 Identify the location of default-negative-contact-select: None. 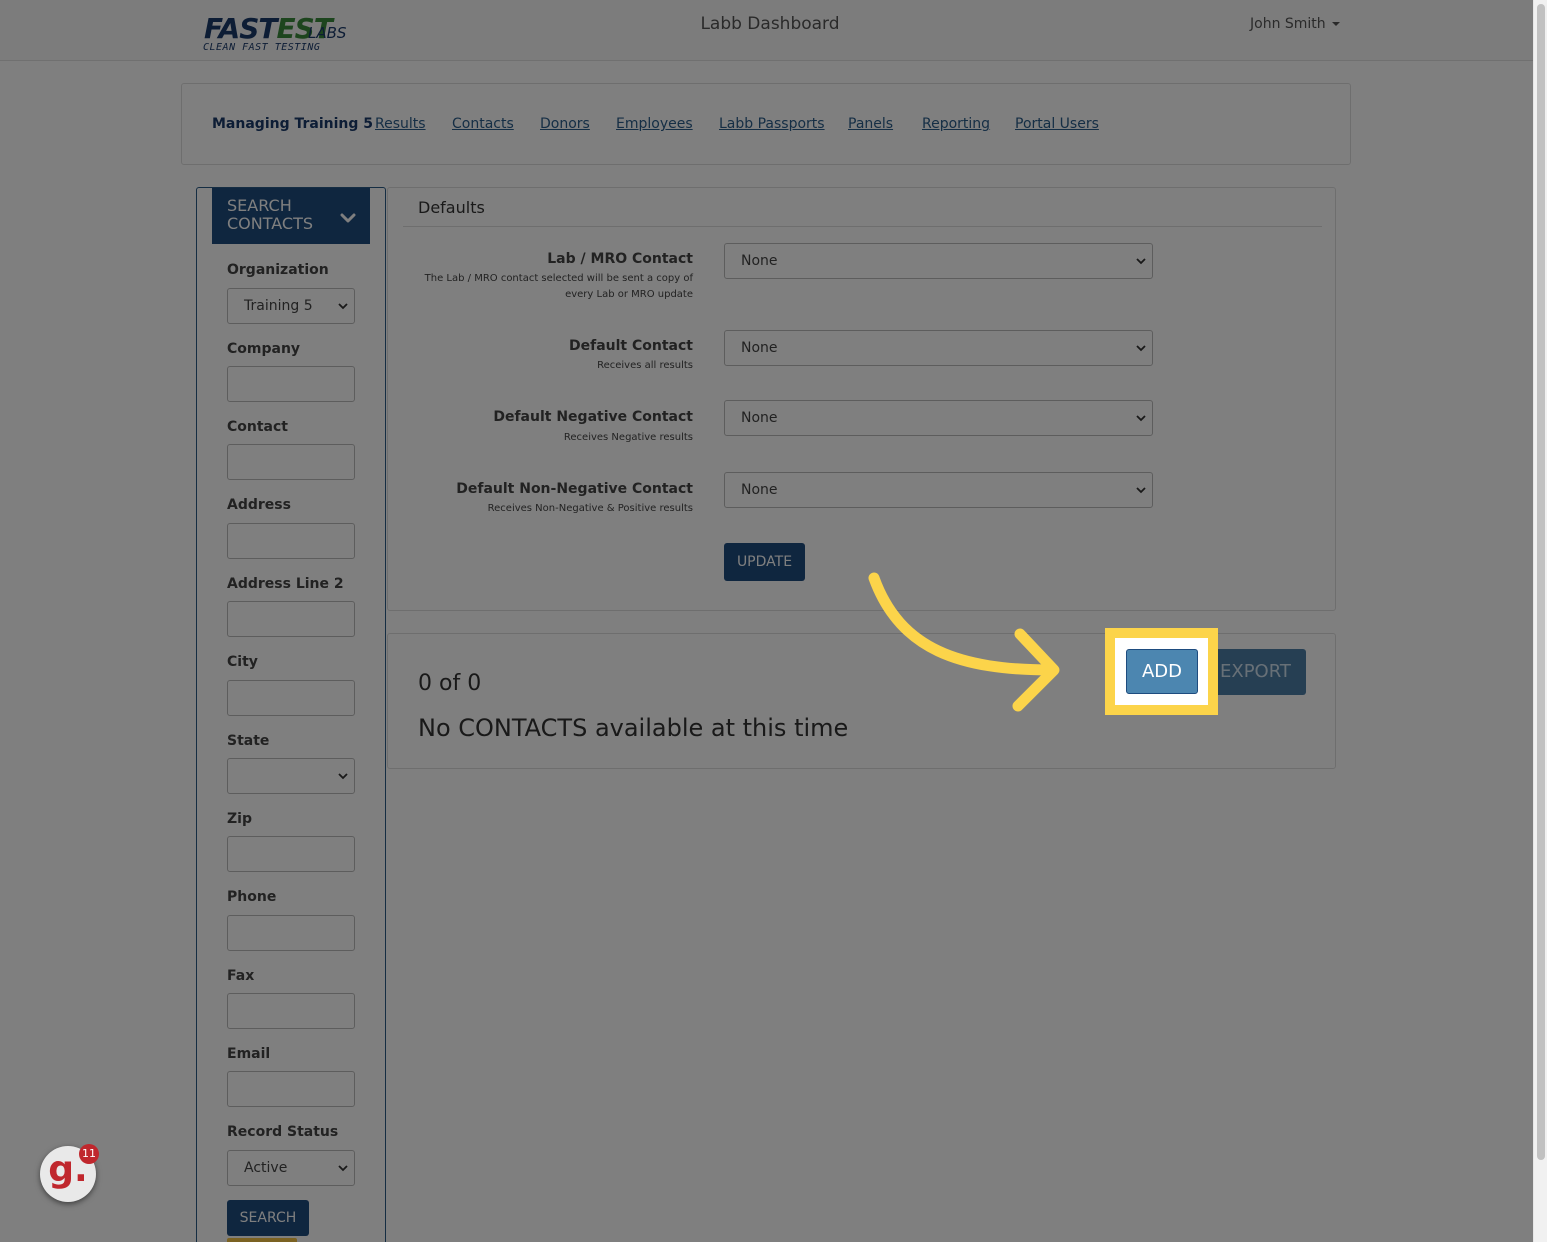
(938, 418).